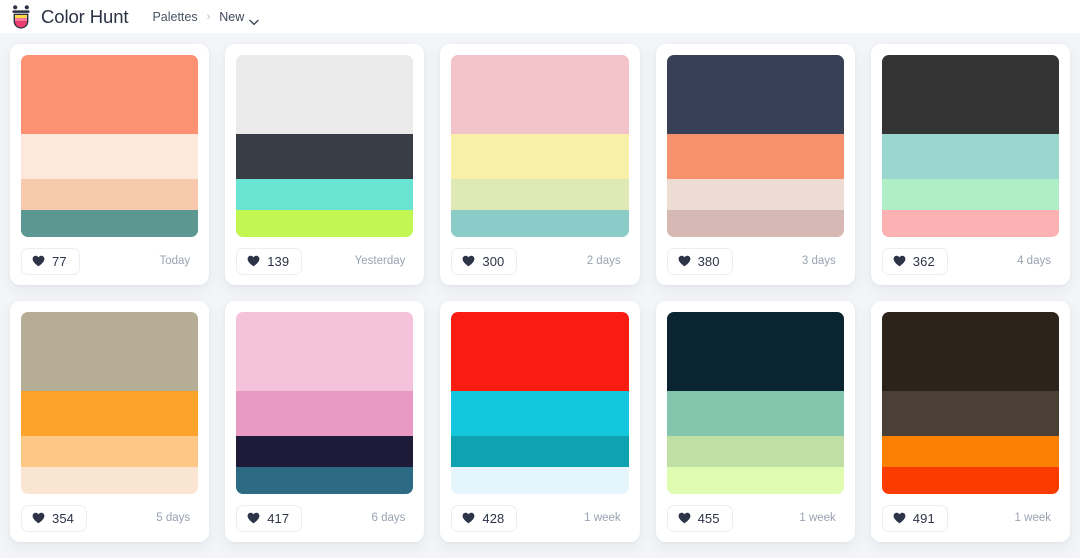  I want to click on palette-card-10: 491 1 week, so click(970, 421).